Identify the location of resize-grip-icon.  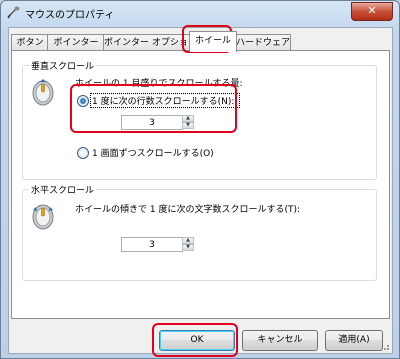
(385, 346).